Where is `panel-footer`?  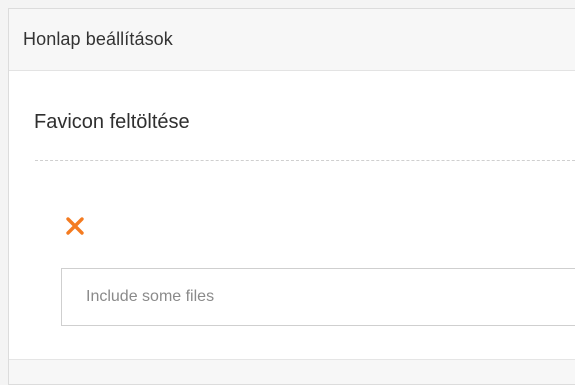 panel-footer is located at coordinates (292, 371).